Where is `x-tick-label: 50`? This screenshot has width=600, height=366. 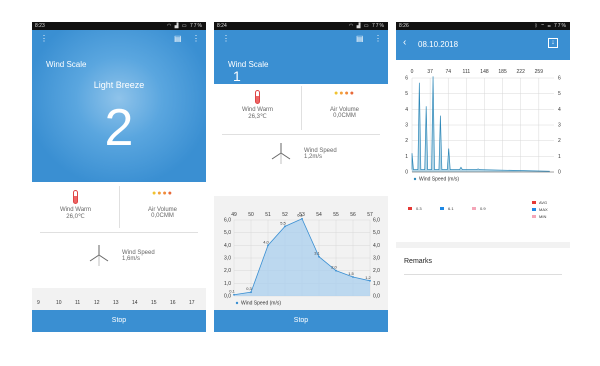 x-tick-label: 50 is located at coordinates (251, 215).